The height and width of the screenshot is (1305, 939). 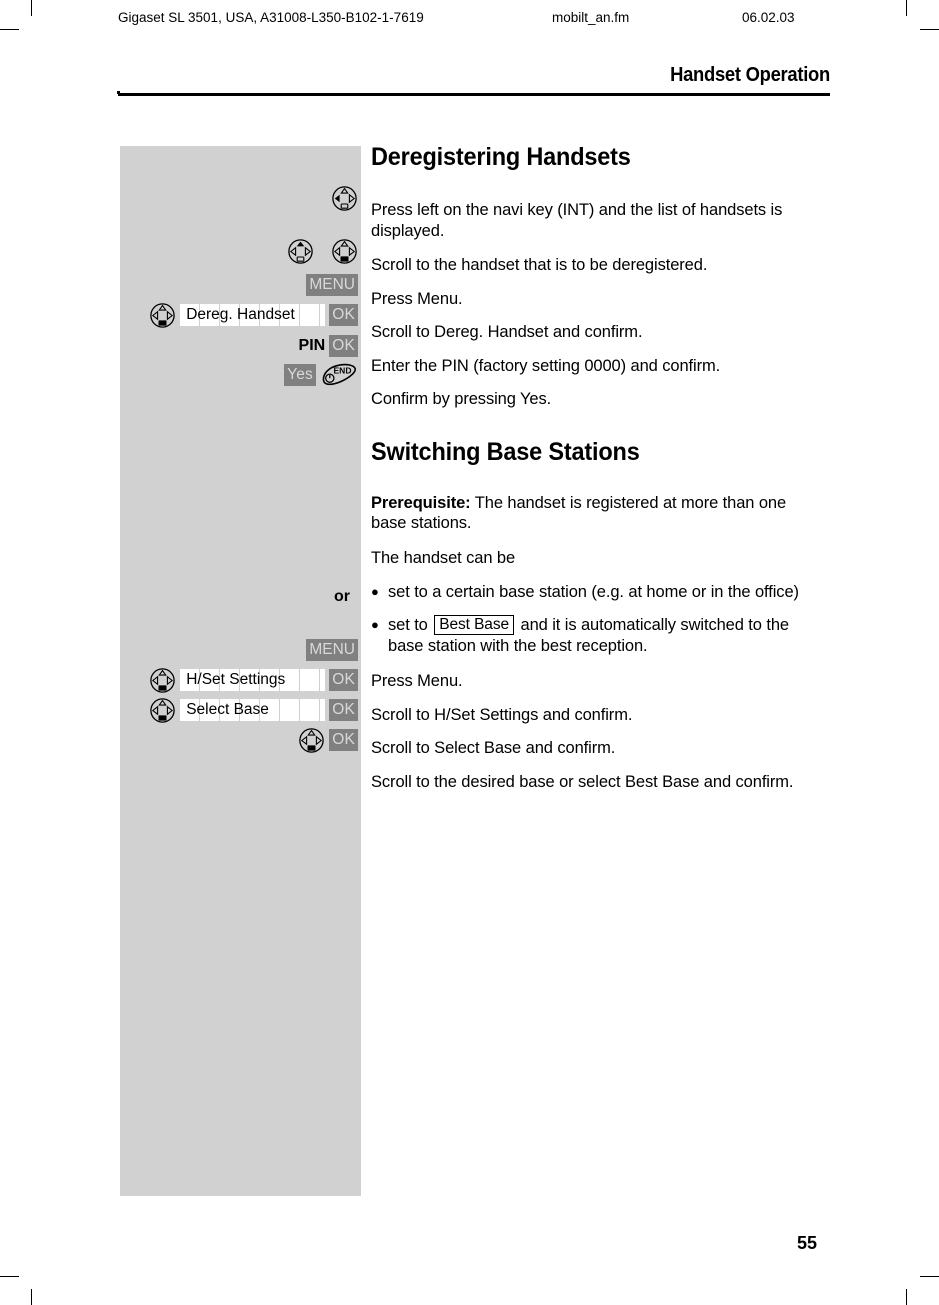 What do you see at coordinates (507, 332) in the screenshot?
I see `step-text-dereg-handset: Scroll to Dereg. Handset and confirm.` at bounding box center [507, 332].